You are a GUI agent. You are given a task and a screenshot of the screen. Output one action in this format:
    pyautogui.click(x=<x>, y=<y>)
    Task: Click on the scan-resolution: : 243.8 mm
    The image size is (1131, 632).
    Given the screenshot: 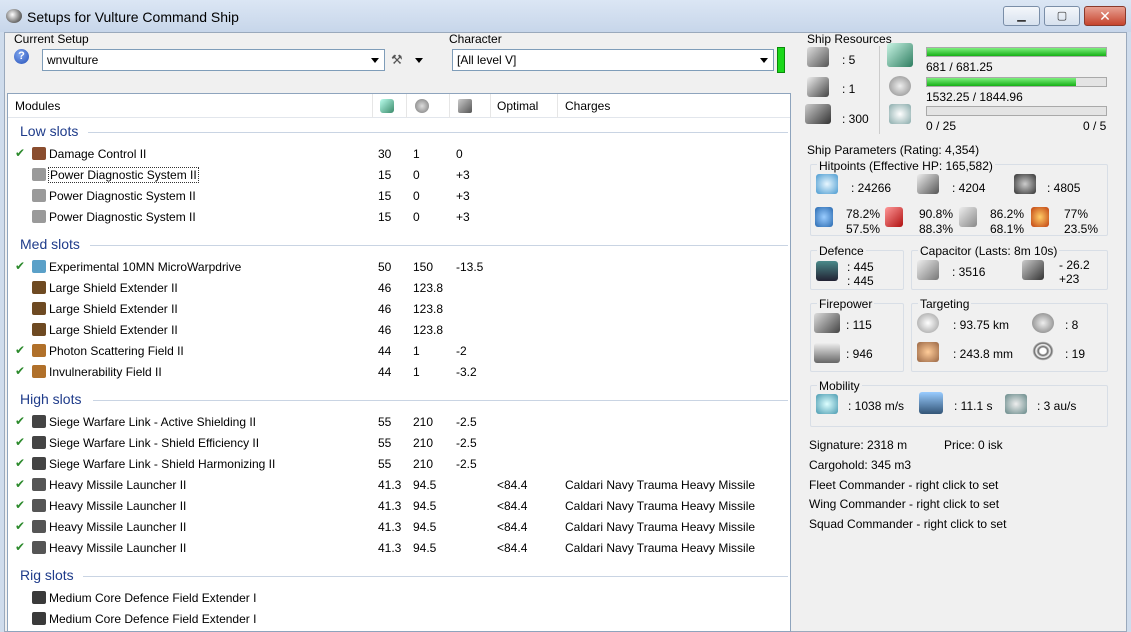 What is the action you would take?
    pyautogui.click(x=983, y=354)
    